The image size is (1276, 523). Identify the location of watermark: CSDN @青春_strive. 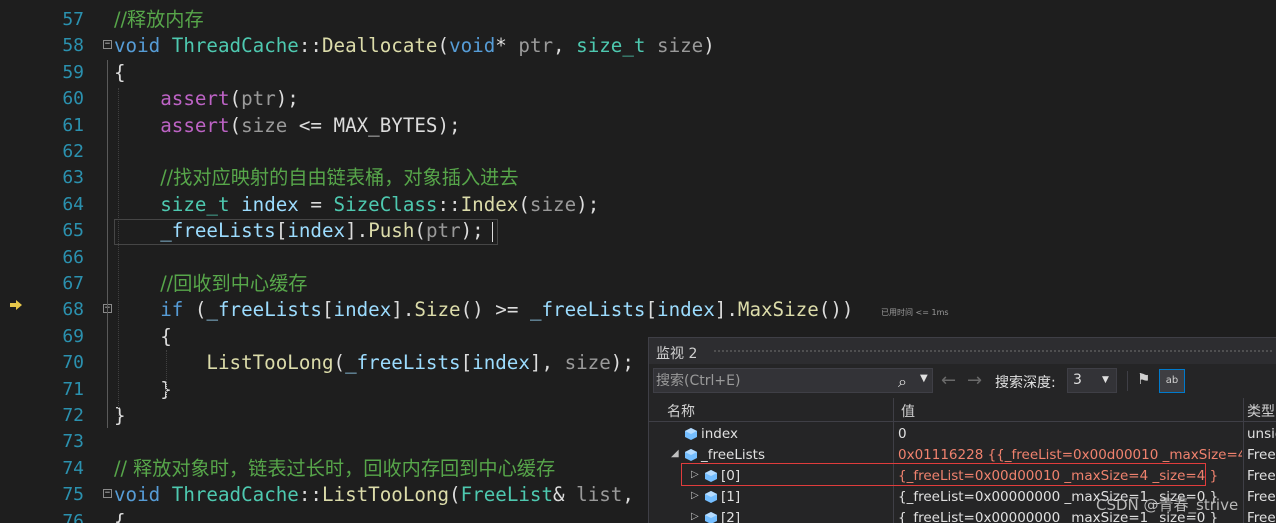
(1167, 505).